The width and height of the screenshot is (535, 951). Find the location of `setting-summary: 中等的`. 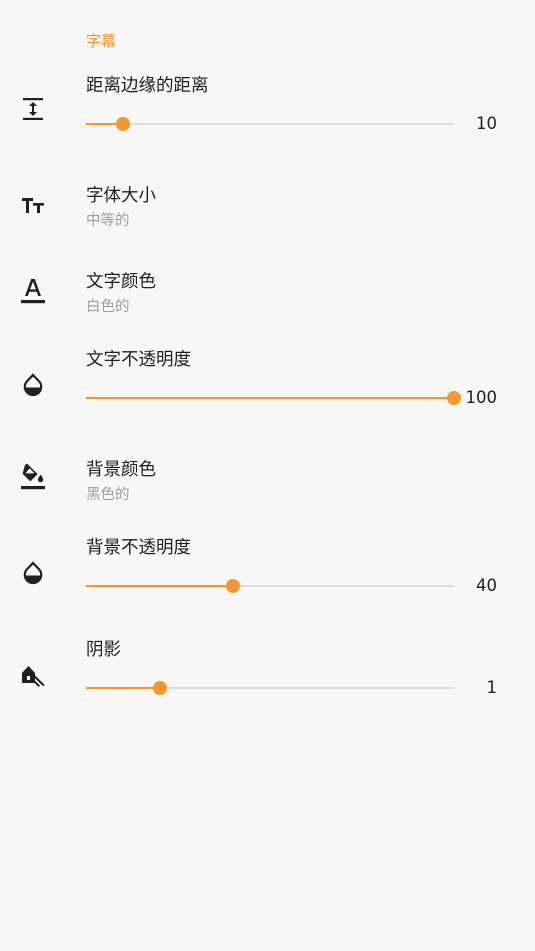

setting-summary: 中等的 is located at coordinates (108, 221).